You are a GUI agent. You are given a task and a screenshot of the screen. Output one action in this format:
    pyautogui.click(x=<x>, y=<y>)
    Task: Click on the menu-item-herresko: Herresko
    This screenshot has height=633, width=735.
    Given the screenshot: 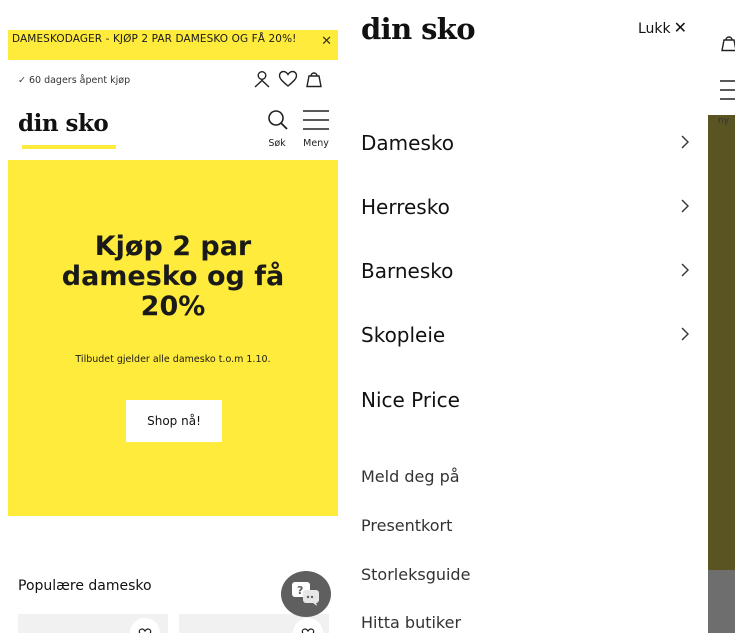 What is the action you would take?
    pyautogui.click(x=528, y=213)
    